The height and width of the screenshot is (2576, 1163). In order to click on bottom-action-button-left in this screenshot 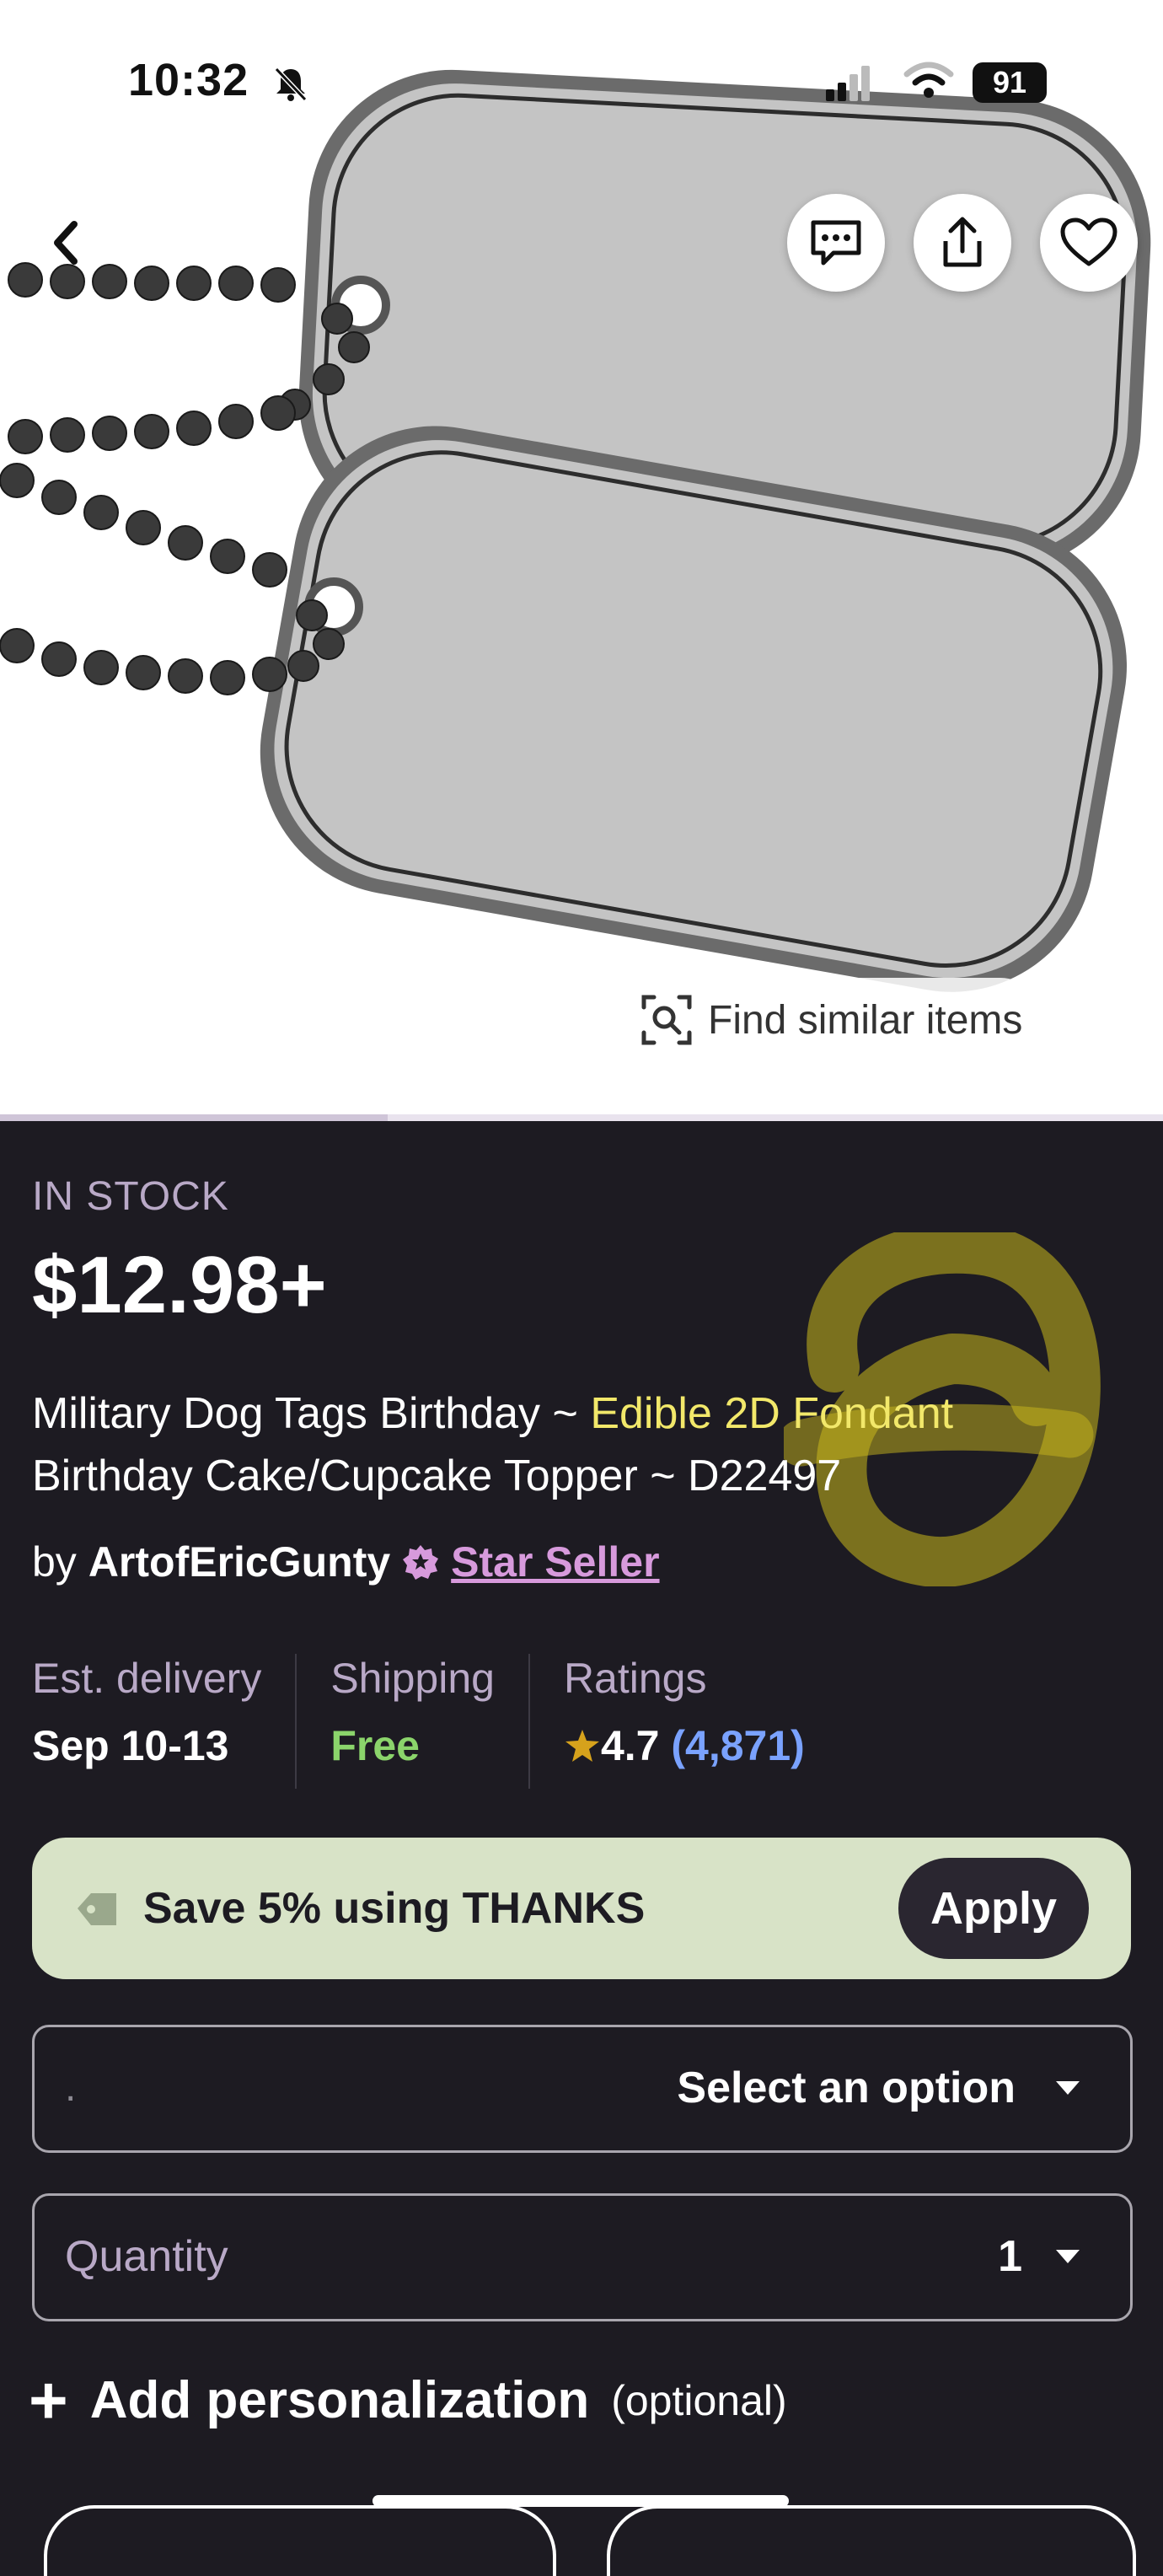, I will do `click(300, 2540)`.